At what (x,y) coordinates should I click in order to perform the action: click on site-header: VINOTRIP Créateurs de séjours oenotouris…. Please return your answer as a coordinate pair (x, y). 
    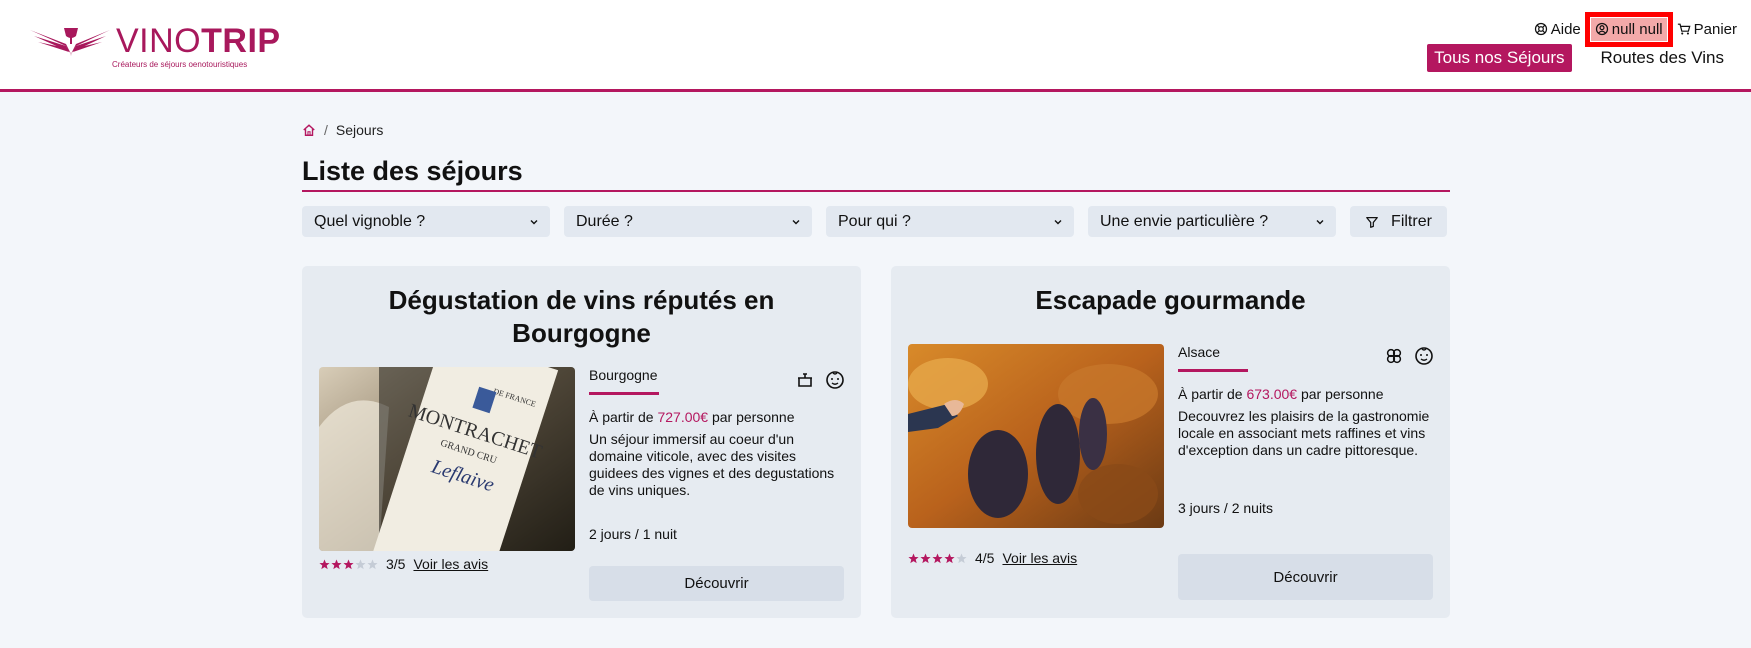
    Looking at the image, I should click on (875, 46).